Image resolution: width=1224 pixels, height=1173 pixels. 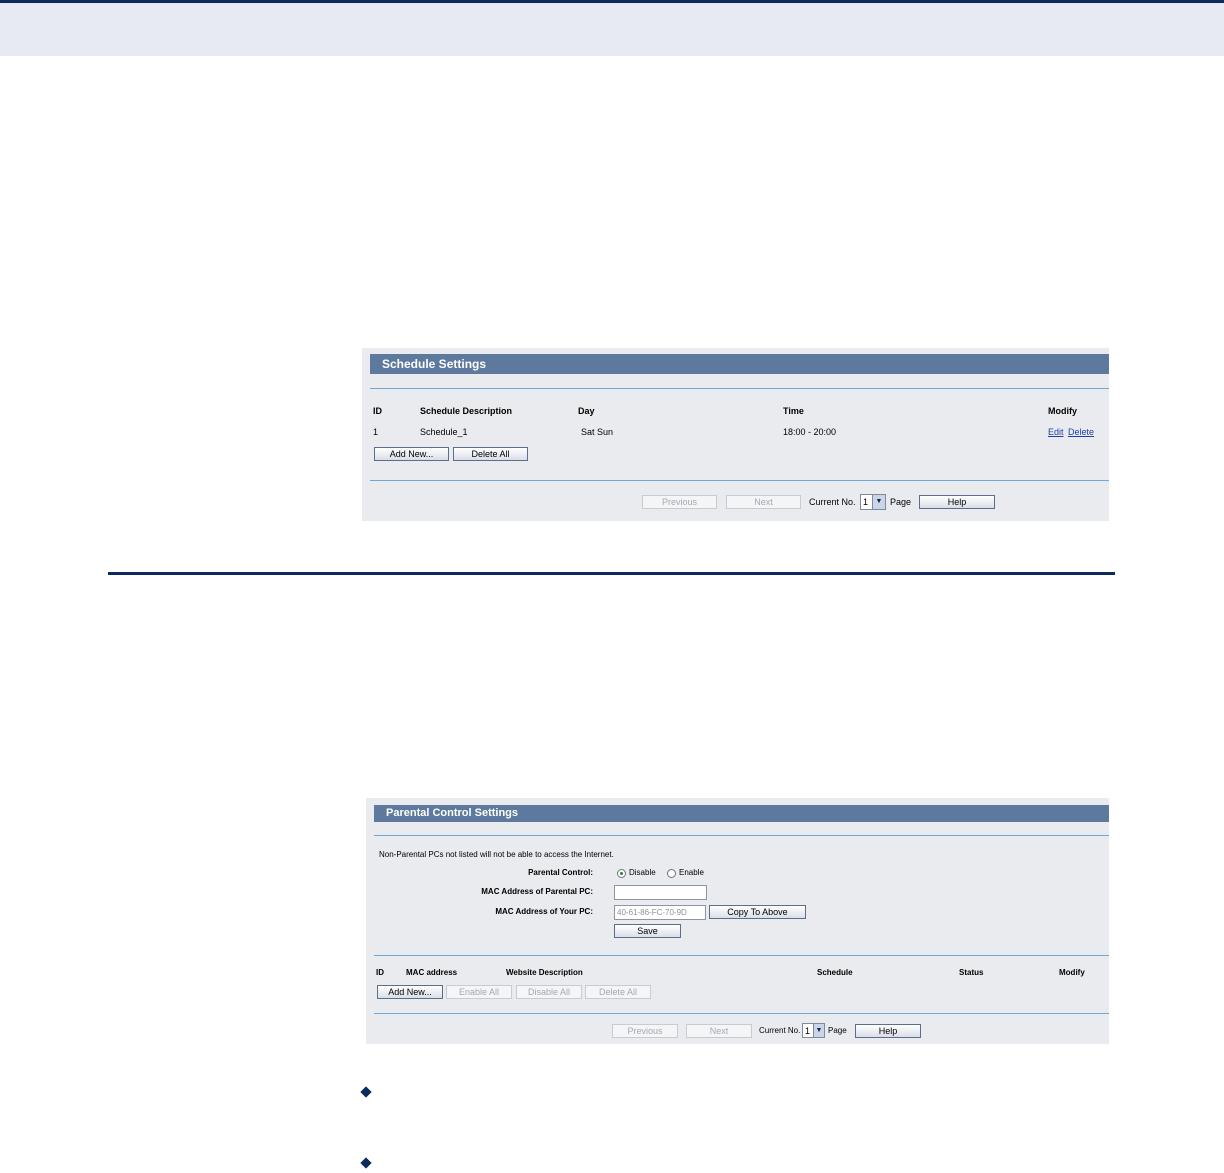 I want to click on mac-parental-label: MAC Address of Parental PC:, so click(x=537, y=891).